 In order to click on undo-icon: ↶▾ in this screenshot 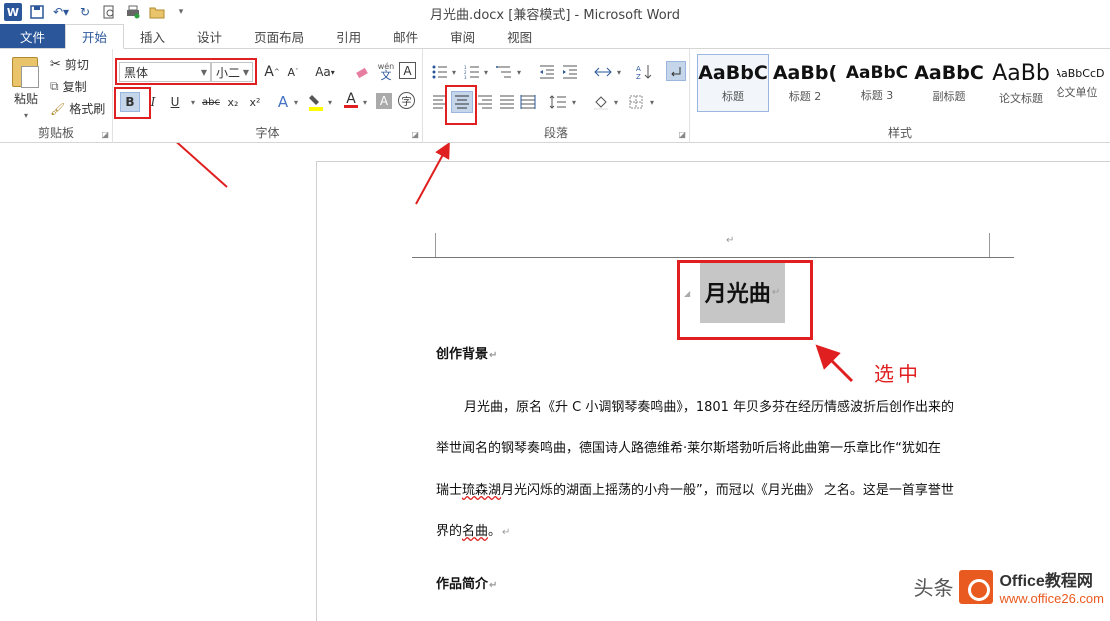, I will do `click(61, 12)`.